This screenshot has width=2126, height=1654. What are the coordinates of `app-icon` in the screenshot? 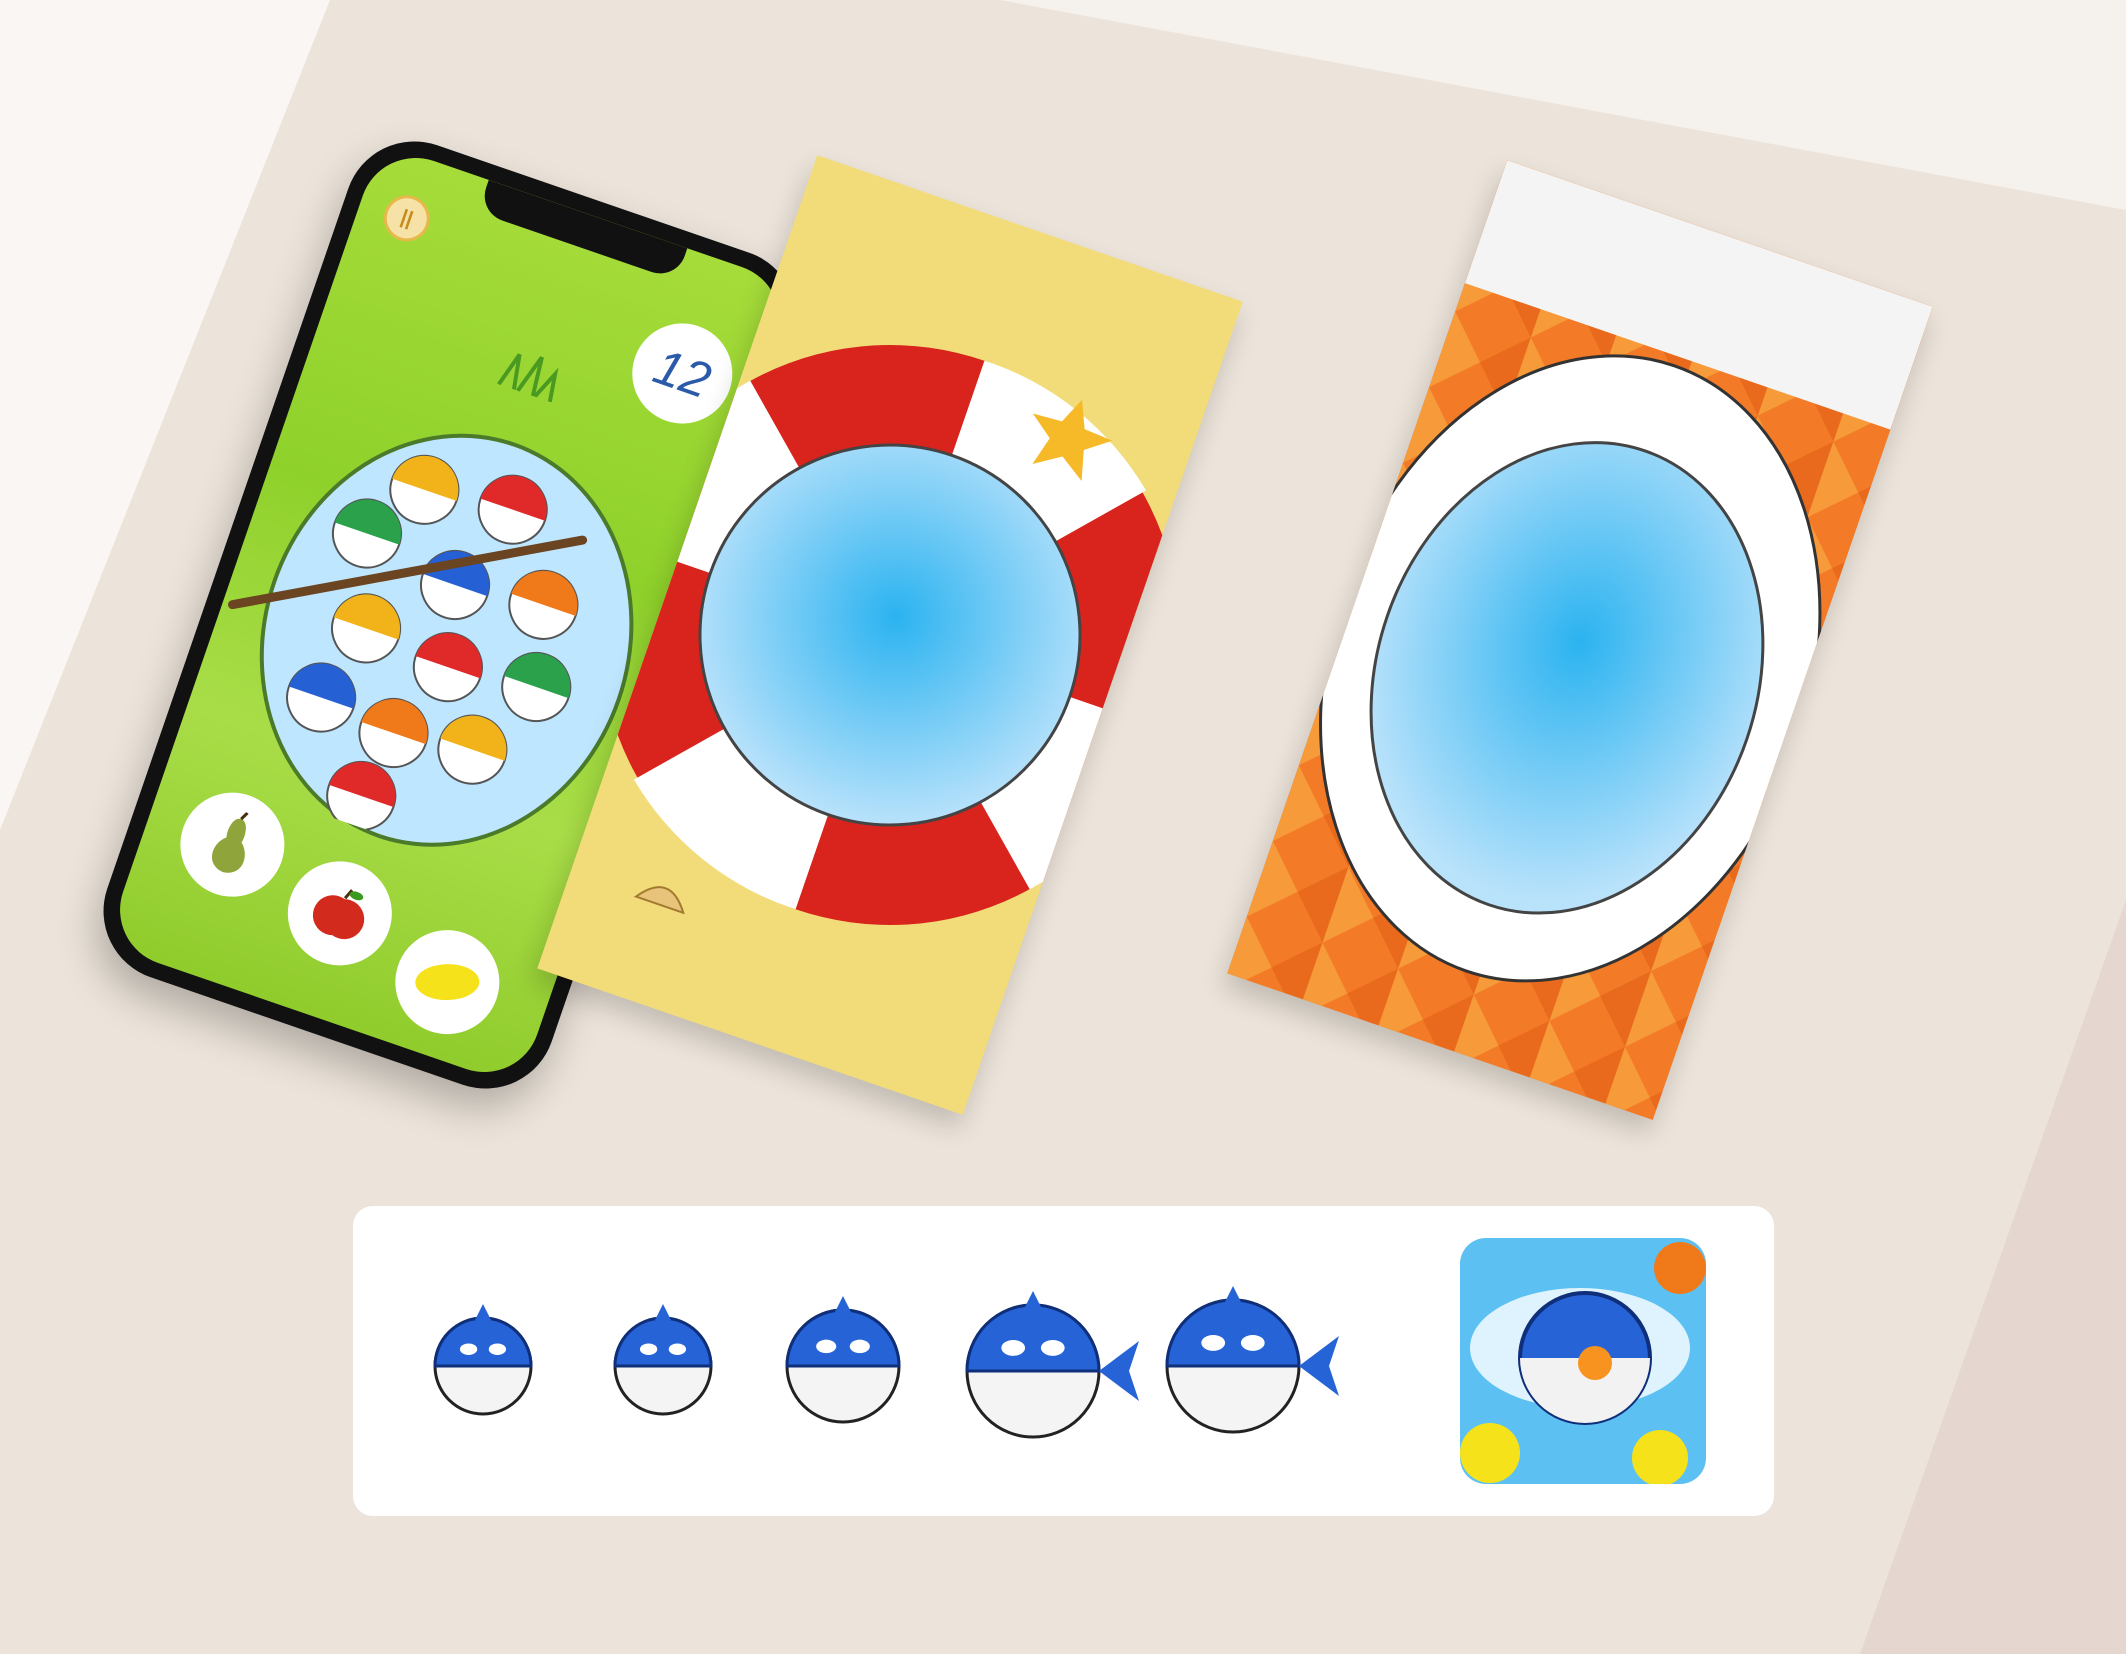 It's located at (1583, 1361).